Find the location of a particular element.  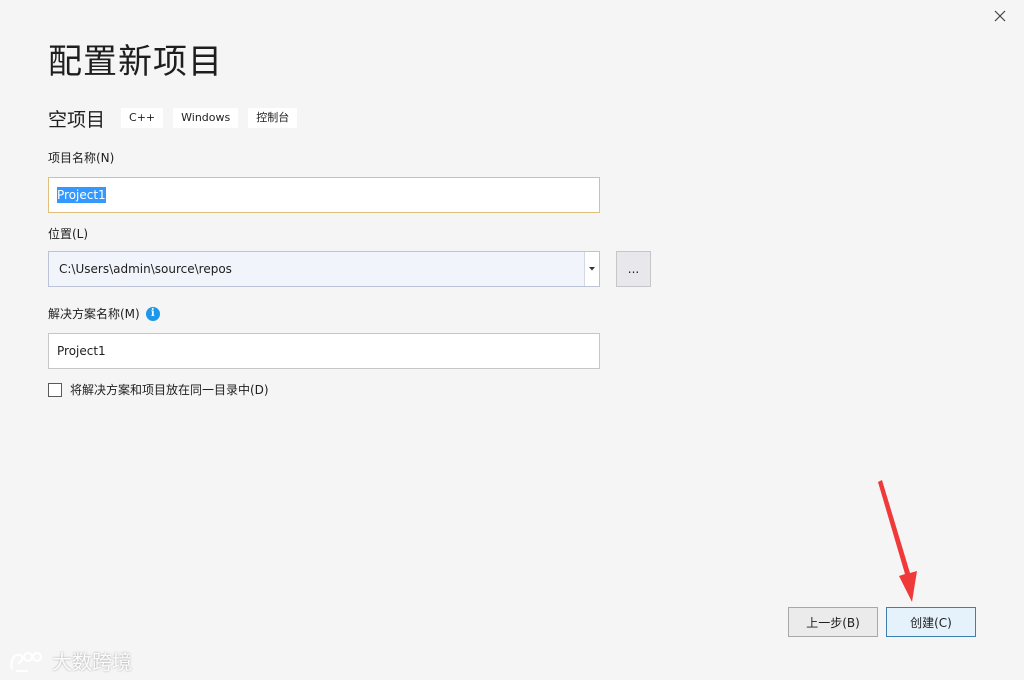

close-button is located at coordinates (1000, 16).